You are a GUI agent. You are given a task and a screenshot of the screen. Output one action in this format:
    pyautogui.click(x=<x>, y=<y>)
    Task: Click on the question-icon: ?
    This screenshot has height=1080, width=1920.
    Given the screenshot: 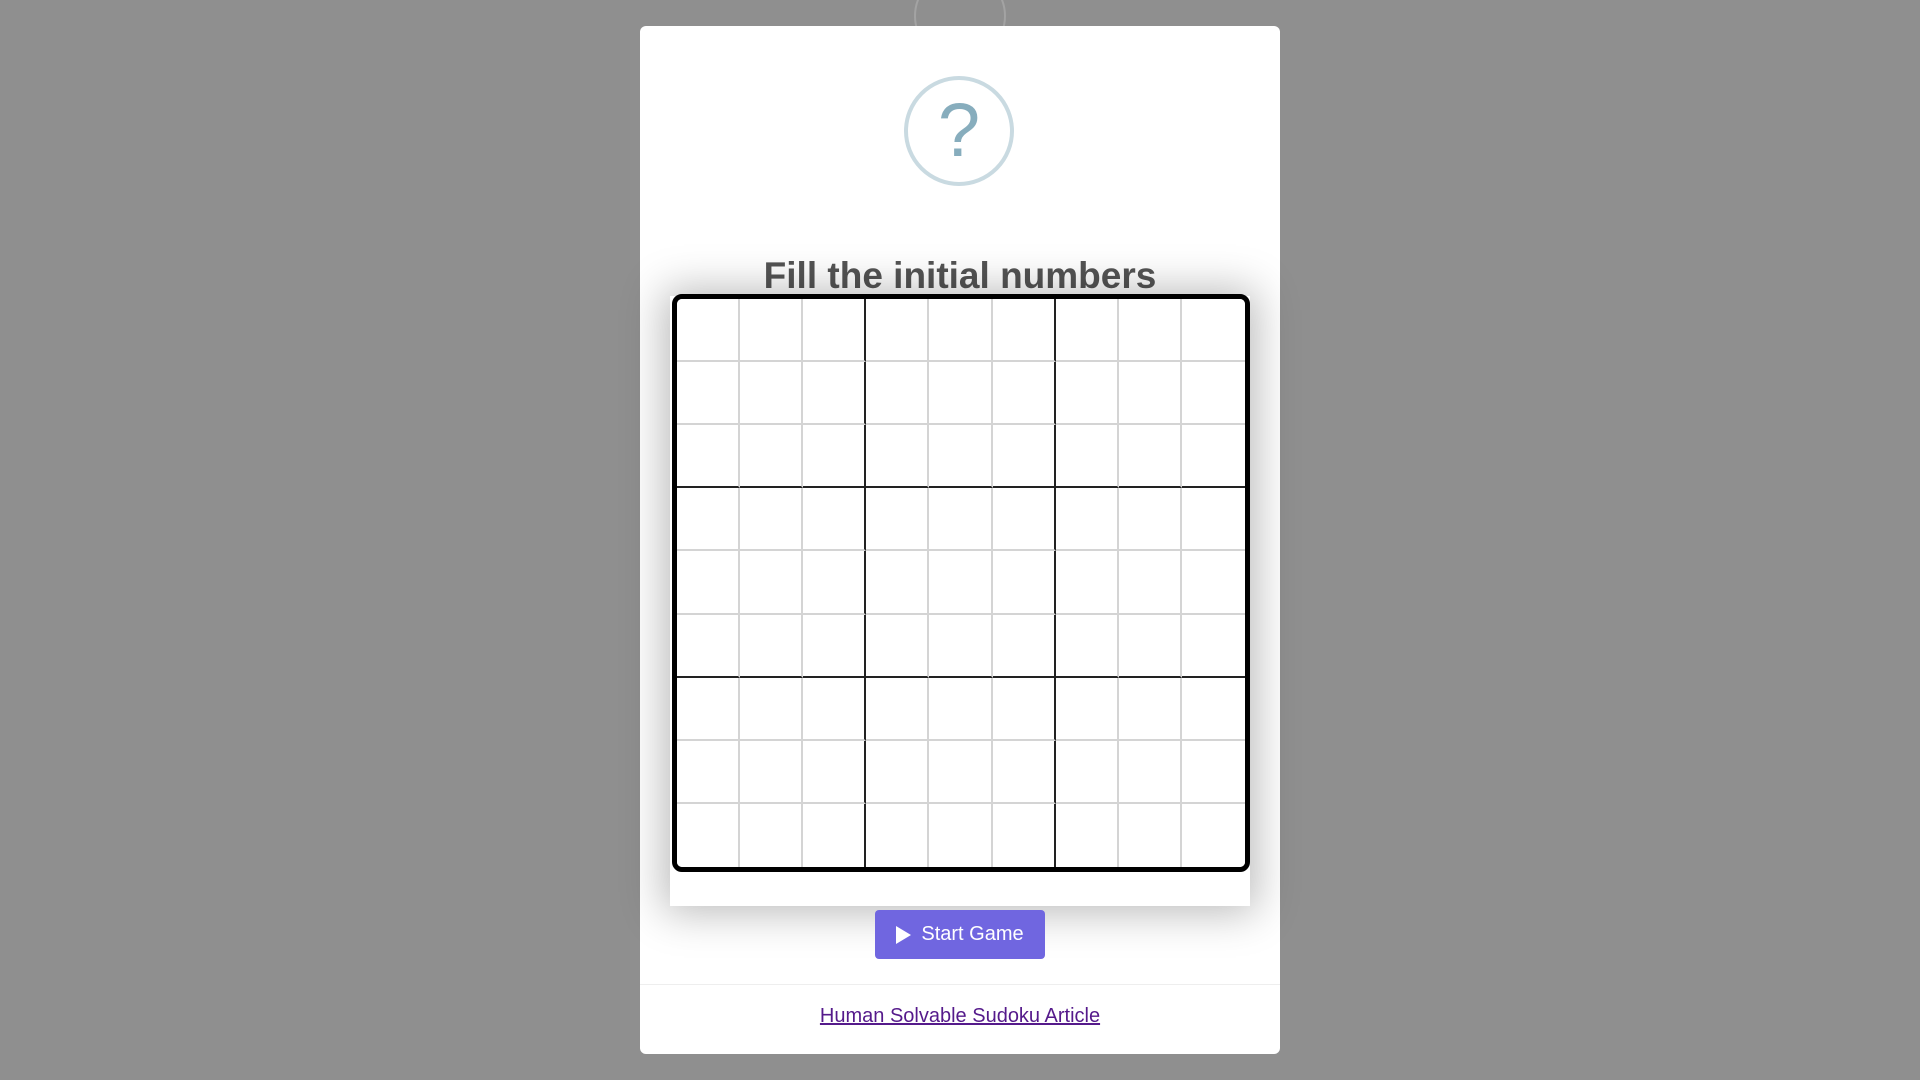 What is the action you would take?
    pyautogui.click(x=959, y=131)
    